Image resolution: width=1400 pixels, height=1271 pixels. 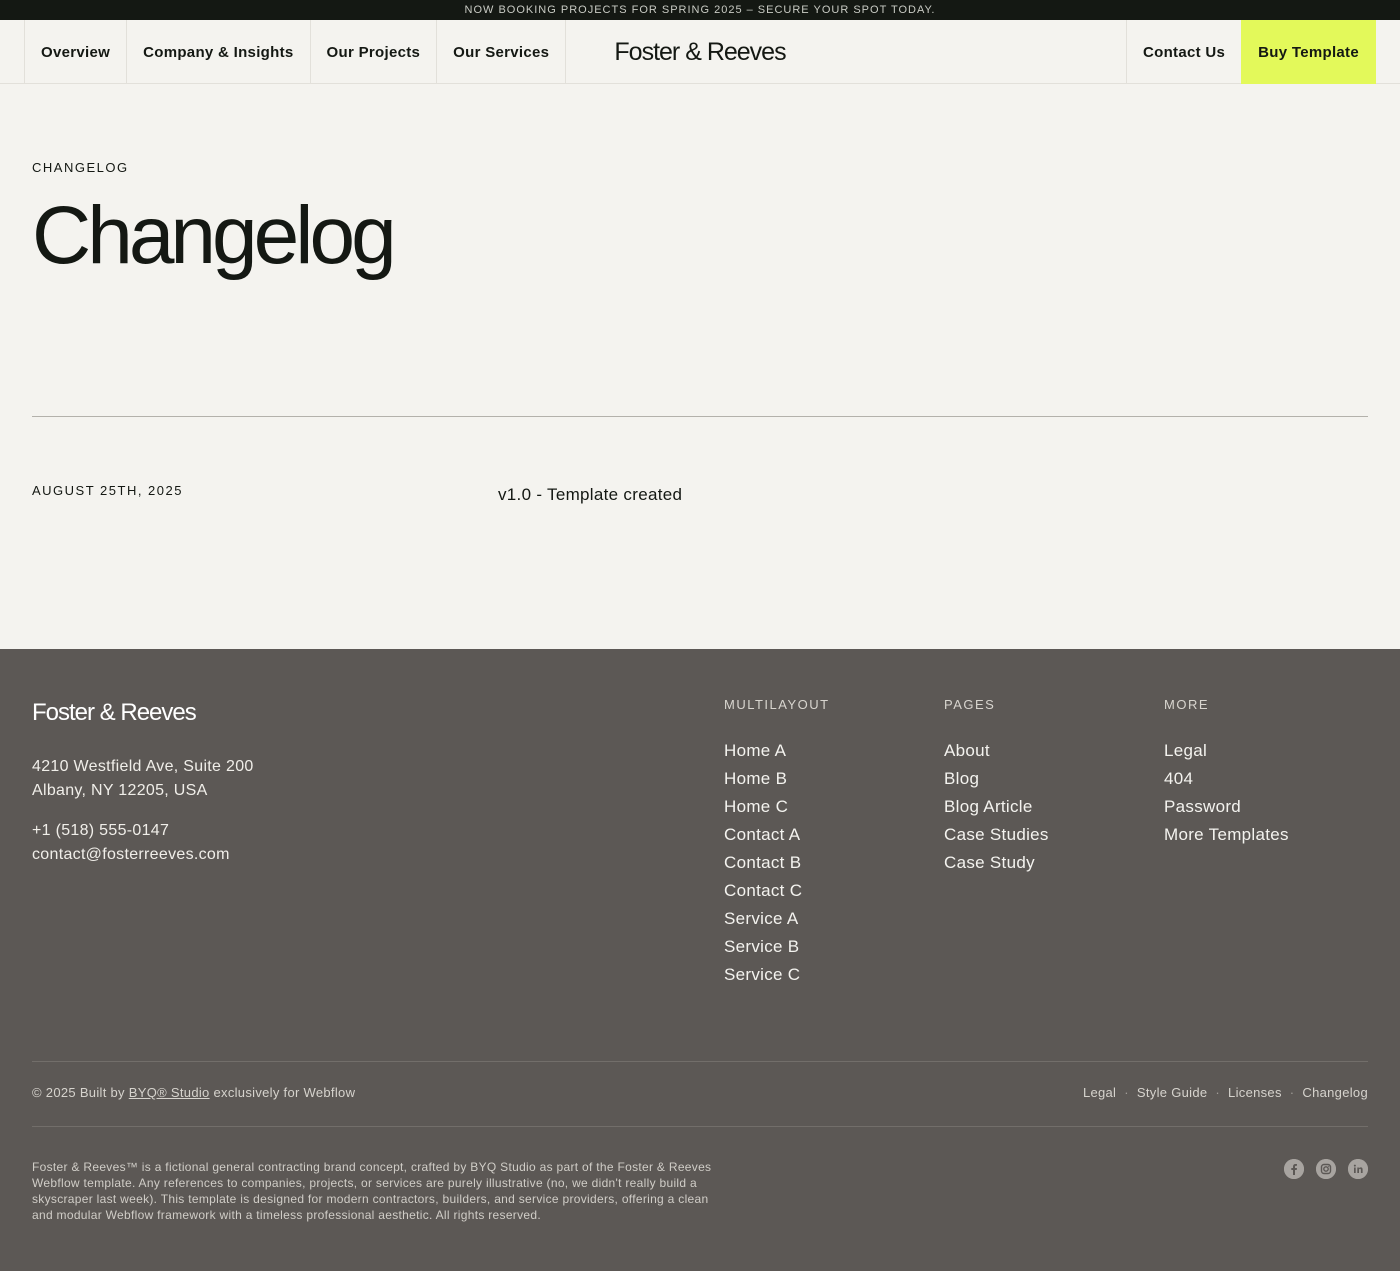 I want to click on entry-date: AUGUST 25TH, 2025, so click(x=107, y=490).